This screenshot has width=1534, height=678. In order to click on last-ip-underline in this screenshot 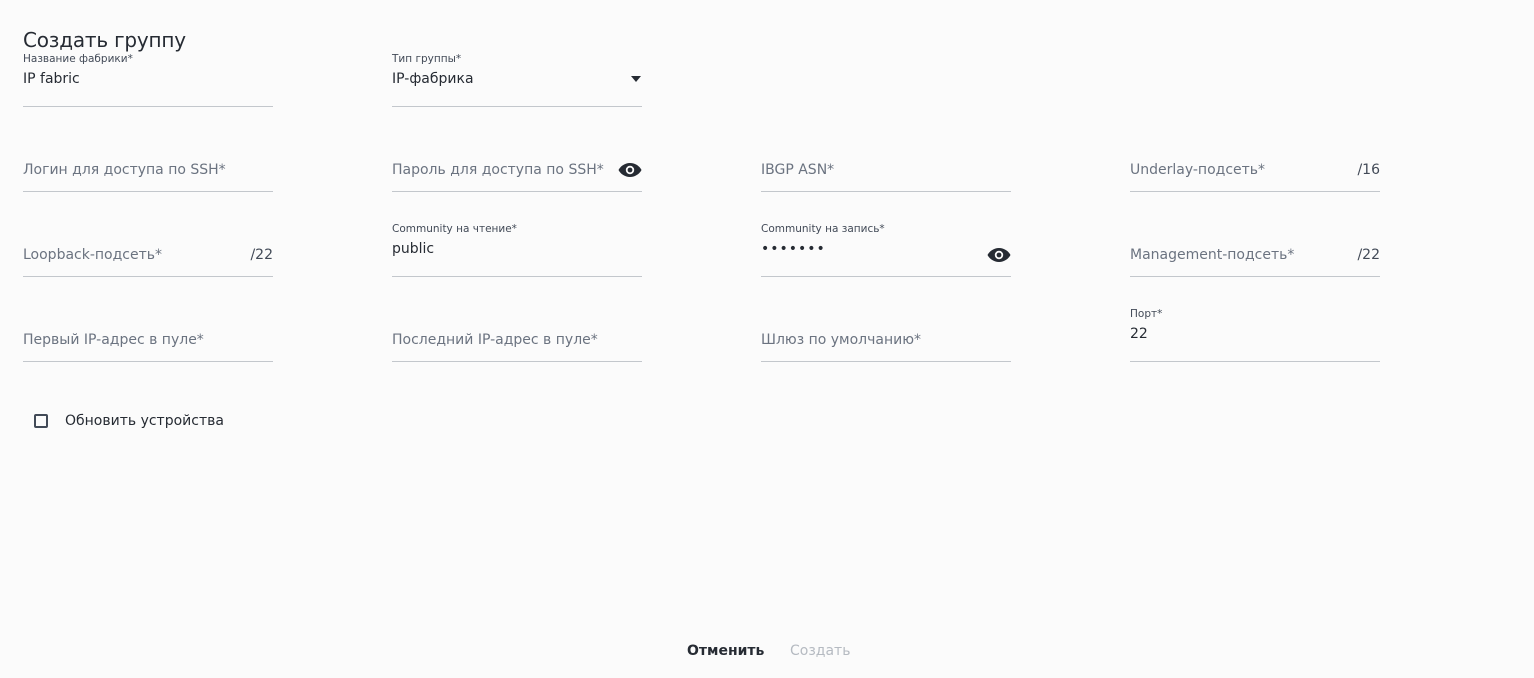, I will do `click(517, 361)`.